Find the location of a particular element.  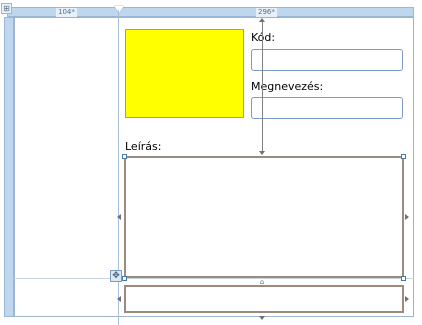

bottom-row-element is located at coordinates (264, 299).